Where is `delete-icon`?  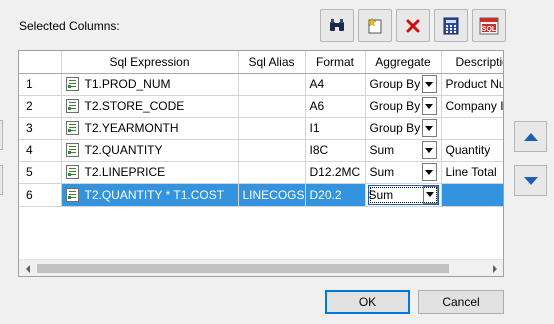
delete-icon is located at coordinates (413, 25).